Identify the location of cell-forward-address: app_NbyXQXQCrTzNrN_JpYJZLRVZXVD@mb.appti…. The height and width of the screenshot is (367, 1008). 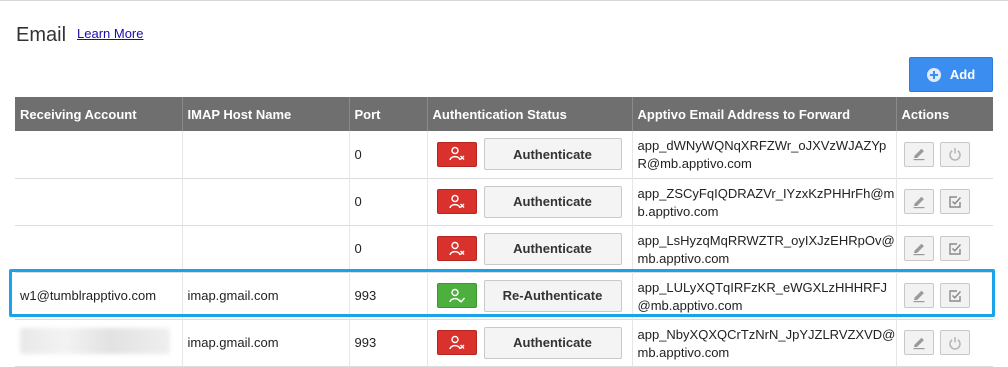
(764, 342).